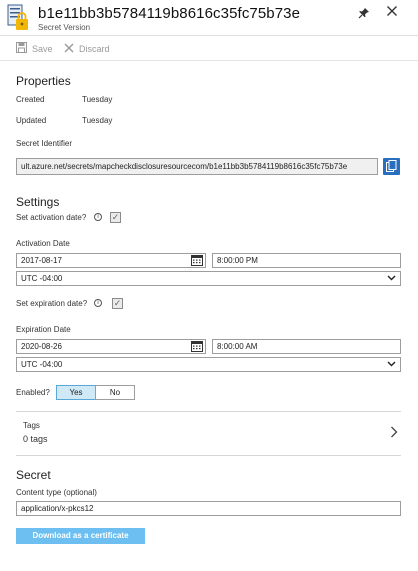  What do you see at coordinates (69, 49) in the screenshot?
I see `x-icon` at bounding box center [69, 49].